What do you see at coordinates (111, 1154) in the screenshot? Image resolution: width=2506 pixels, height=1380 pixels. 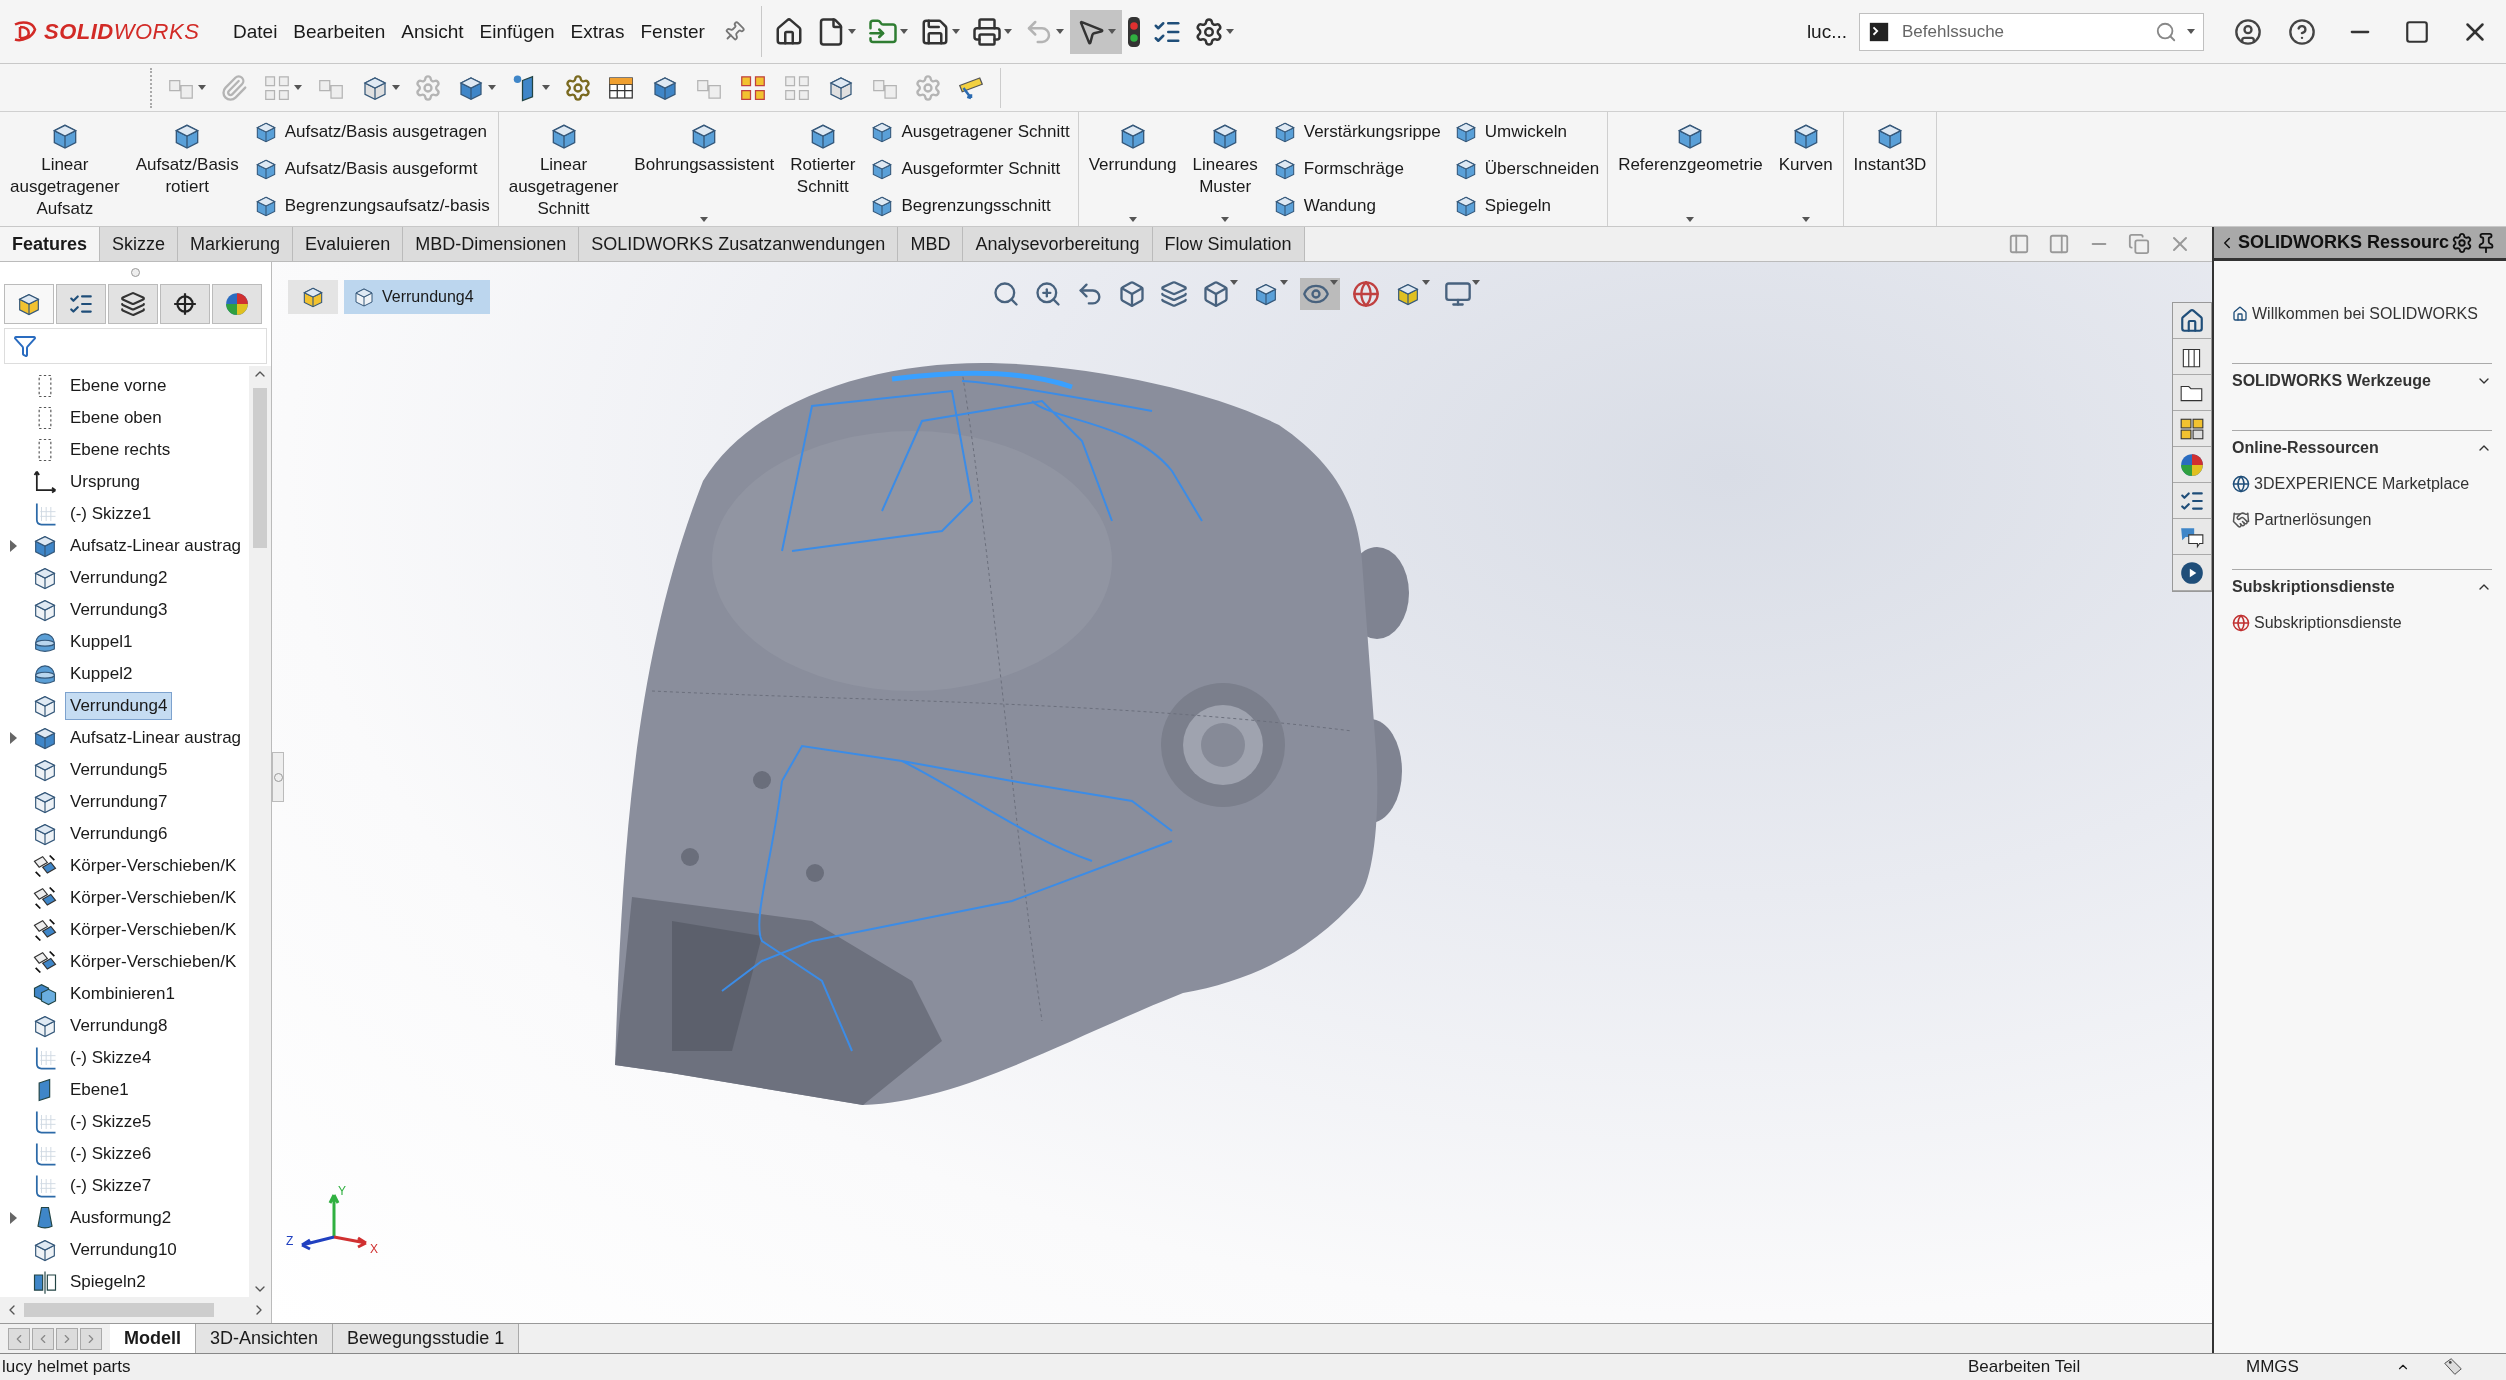 I see `tree-item: (-) Skizze6` at bounding box center [111, 1154].